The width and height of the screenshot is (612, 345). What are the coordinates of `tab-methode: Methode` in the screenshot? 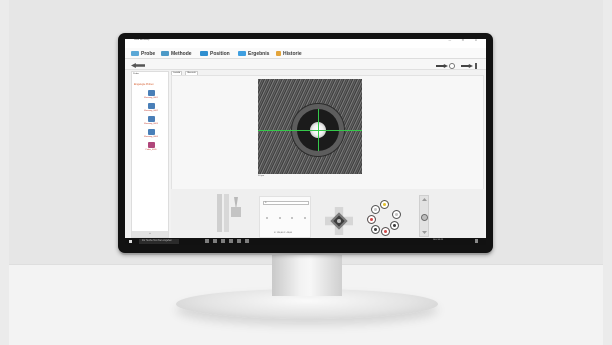 It's located at (176, 53).